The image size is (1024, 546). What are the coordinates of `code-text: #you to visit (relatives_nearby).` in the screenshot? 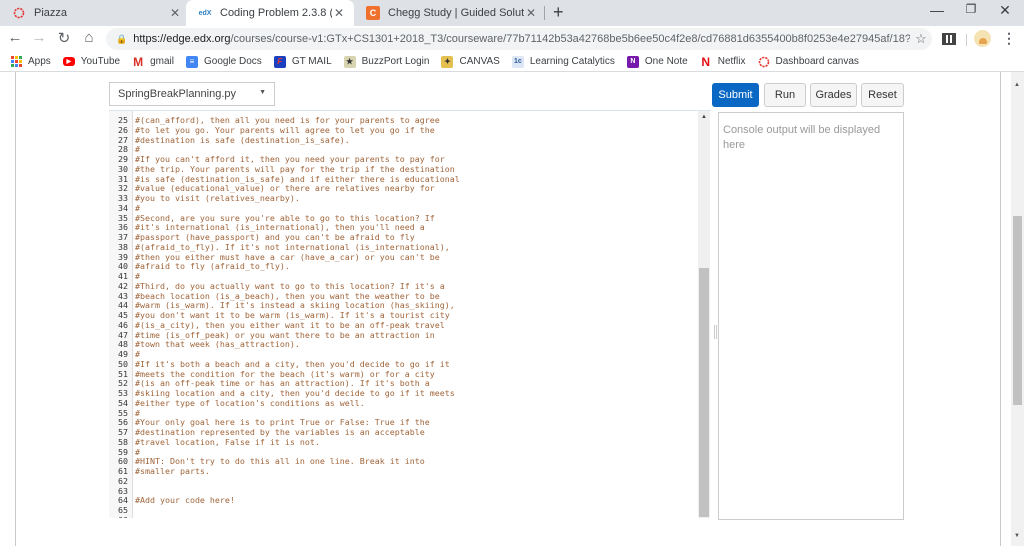 It's located at (217, 198).